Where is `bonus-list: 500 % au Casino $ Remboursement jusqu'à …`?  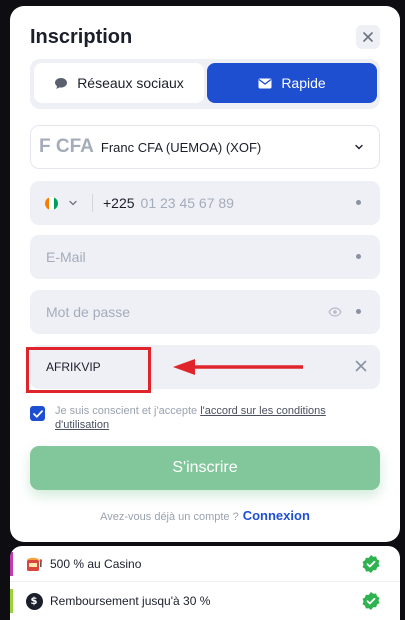
bonus-list: 500 % au Casino $ Remboursement jusqu'à … is located at coordinates (205, 583).